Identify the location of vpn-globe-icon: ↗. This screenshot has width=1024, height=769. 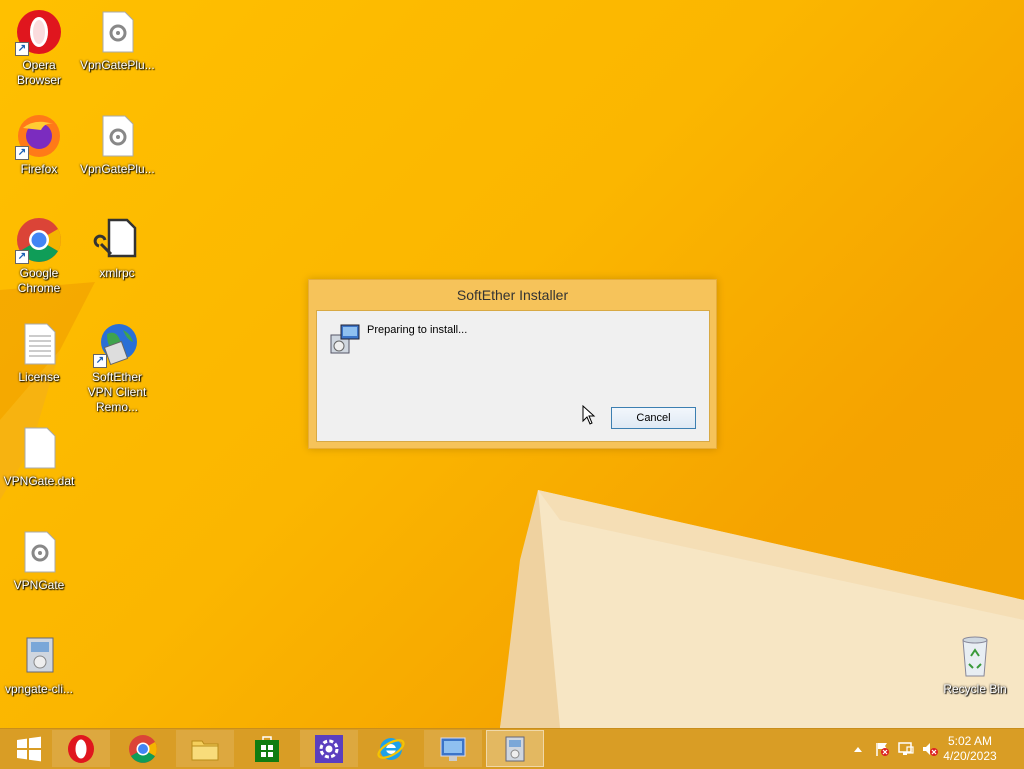
(117, 344).